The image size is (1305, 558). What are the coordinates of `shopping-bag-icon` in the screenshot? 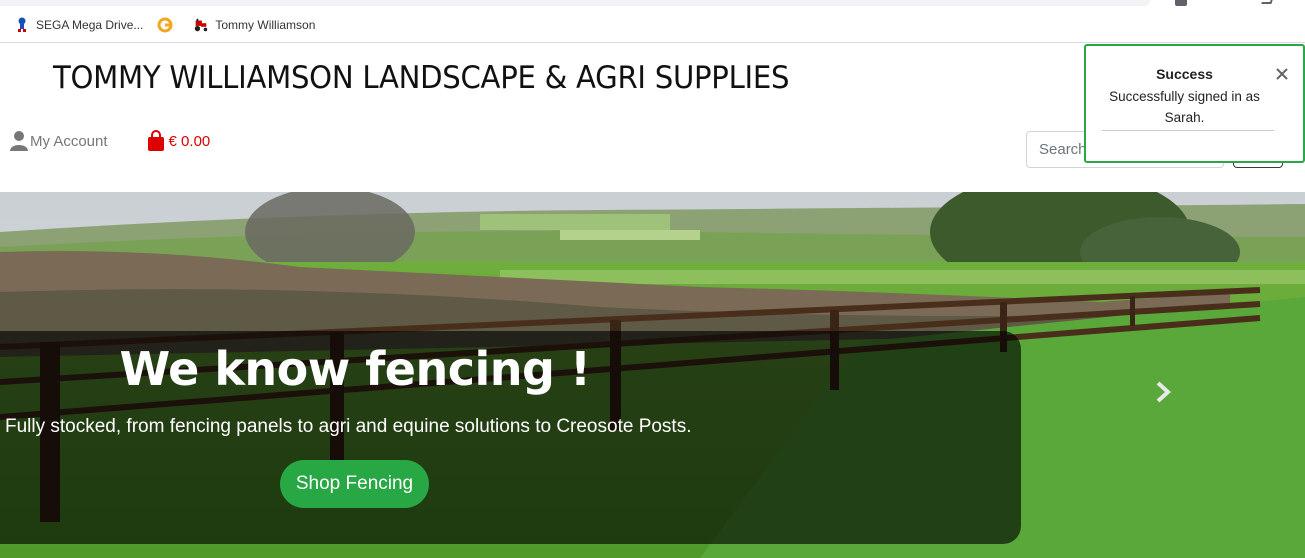 It's located at (155, 140).